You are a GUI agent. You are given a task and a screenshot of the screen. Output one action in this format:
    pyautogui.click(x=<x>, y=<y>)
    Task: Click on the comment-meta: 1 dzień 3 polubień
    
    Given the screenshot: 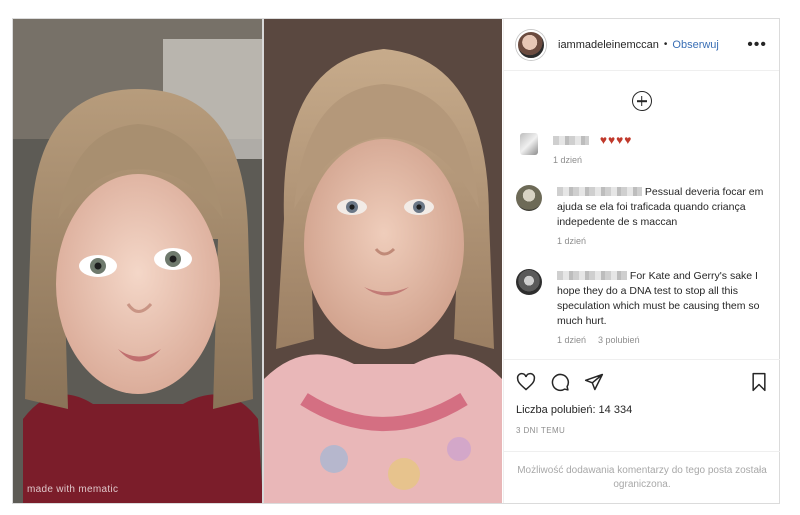 What is the action you would take?
    pyautogui.click(x=664, y=340)
    